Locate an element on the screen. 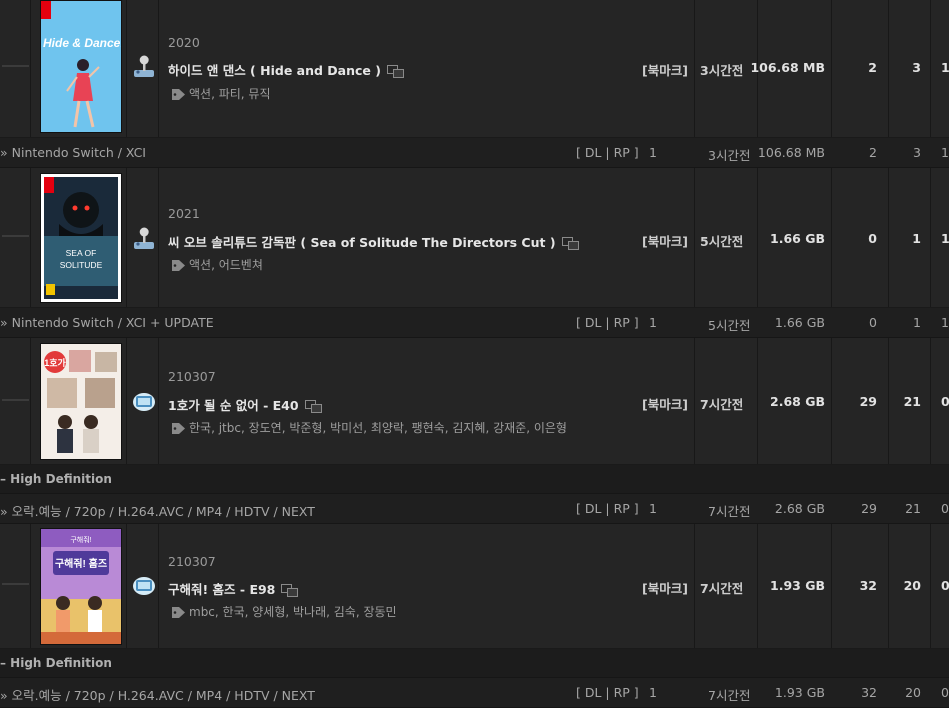 The image size is (949, 708). leechers-count: 3 is located at coordinates (916, 67).